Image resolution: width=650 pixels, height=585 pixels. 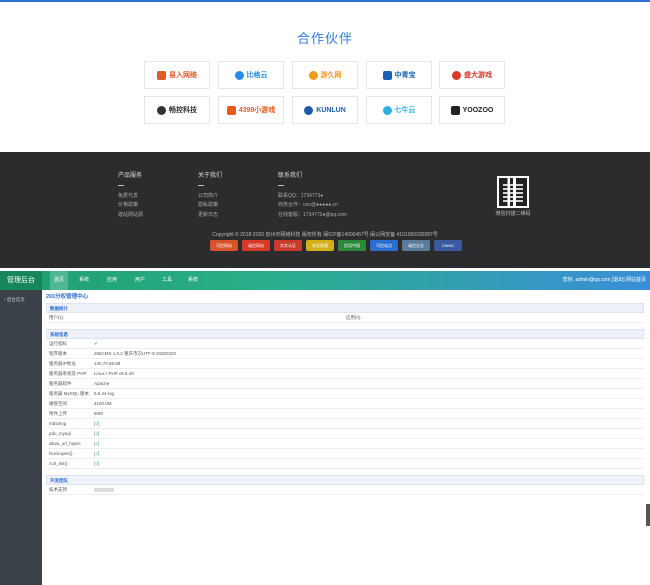 I want to click on system-info-label: allow_url_fopen, so click(x=65, y=443).